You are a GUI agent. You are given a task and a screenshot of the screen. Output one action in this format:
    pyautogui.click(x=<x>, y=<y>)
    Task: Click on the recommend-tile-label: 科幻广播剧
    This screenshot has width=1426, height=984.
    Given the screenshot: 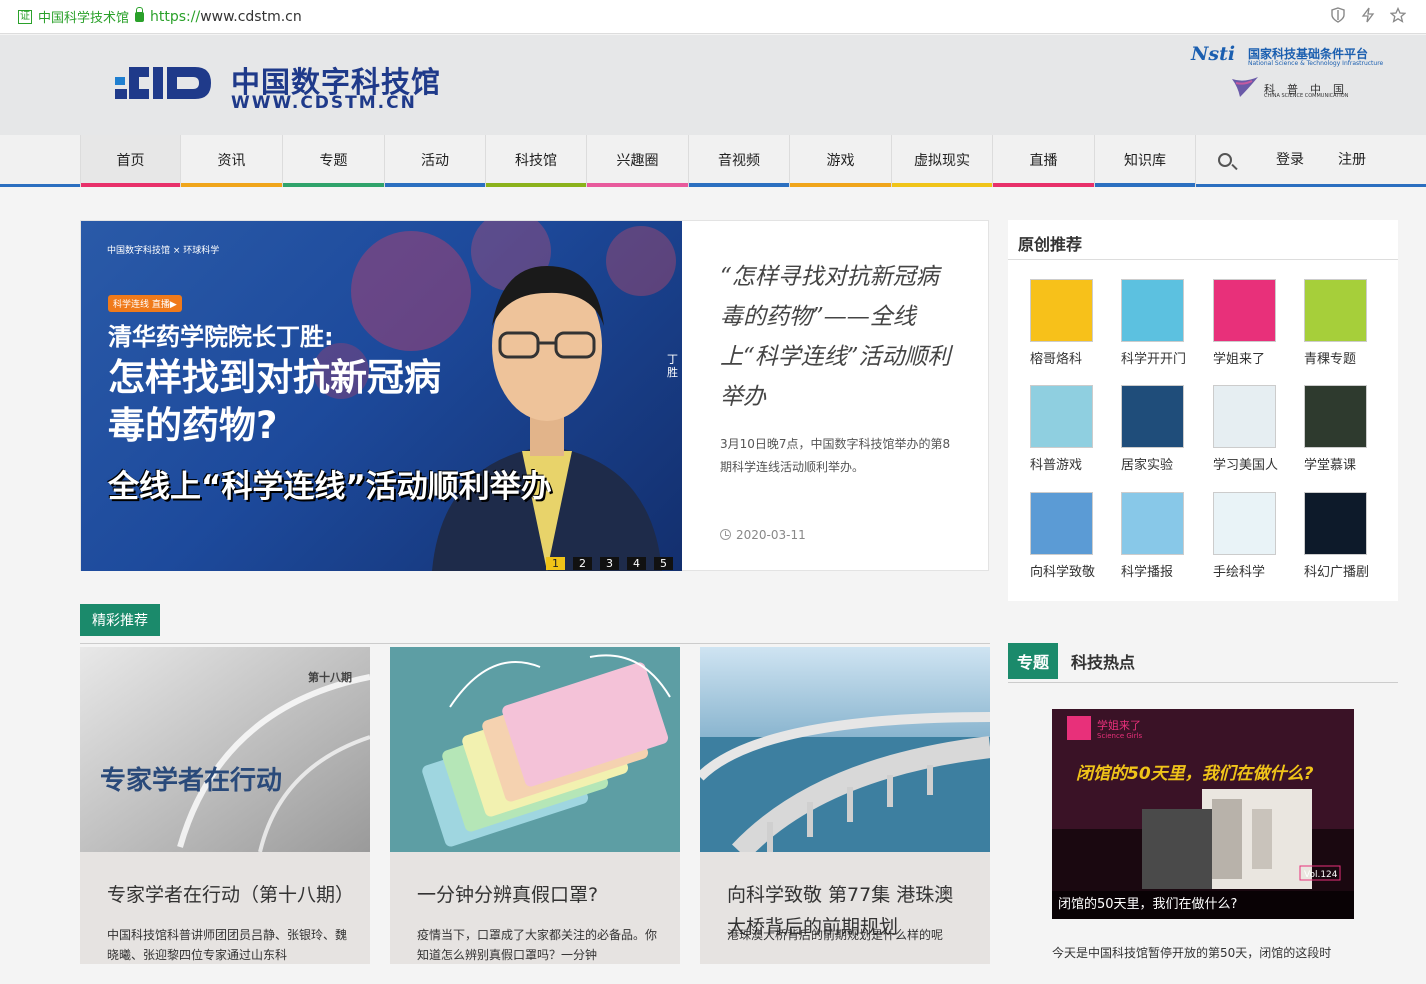 What is the action you would take?
    pyautogui.click(x=1344, y=570)
    